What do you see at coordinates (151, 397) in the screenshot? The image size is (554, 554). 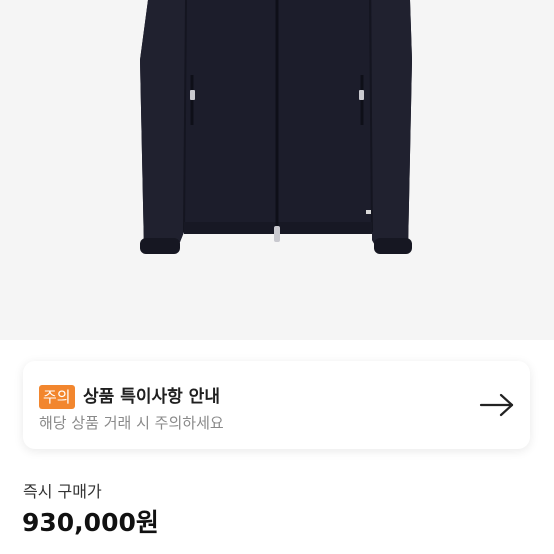 I see `notice-title: 상품 특이사항 안내` at bounding box center [151, 397].